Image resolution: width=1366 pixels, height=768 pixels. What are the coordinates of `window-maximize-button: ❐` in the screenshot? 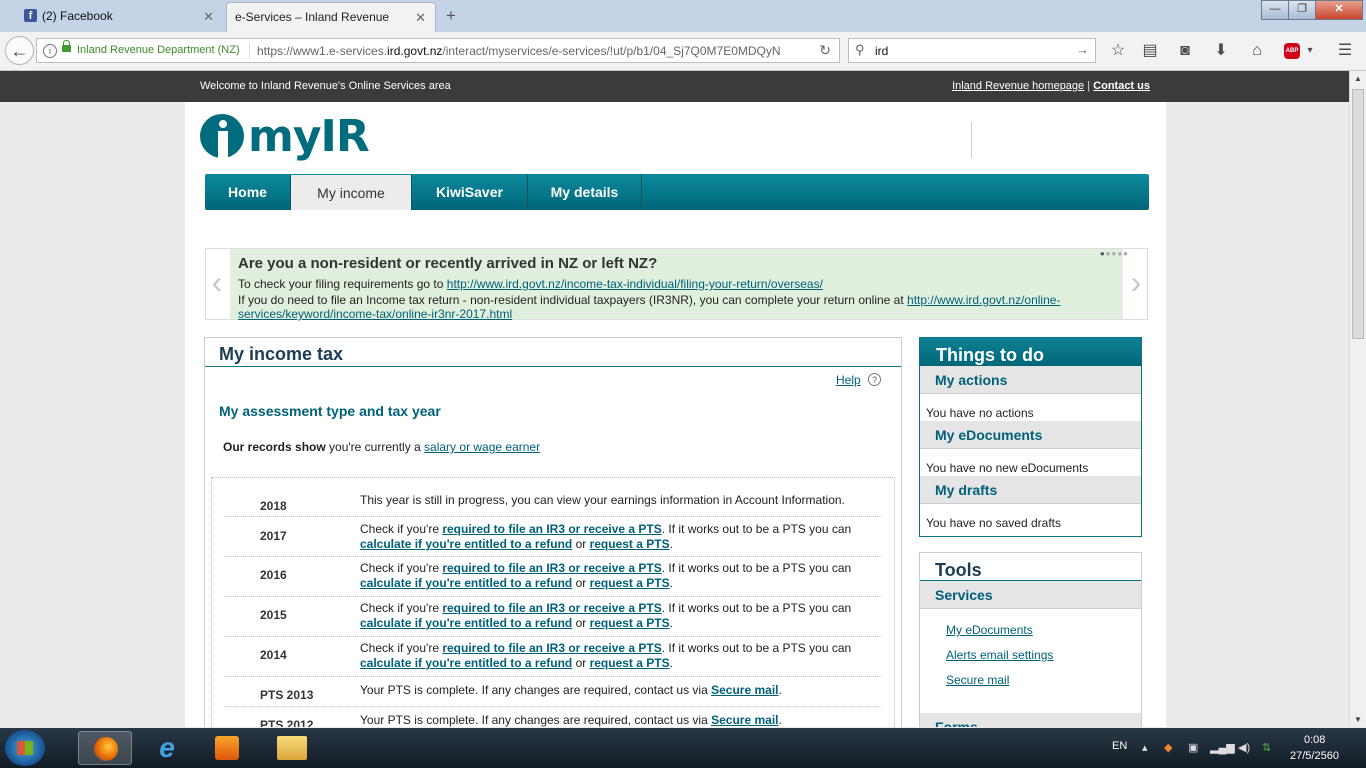 It's located at (1302, 10).